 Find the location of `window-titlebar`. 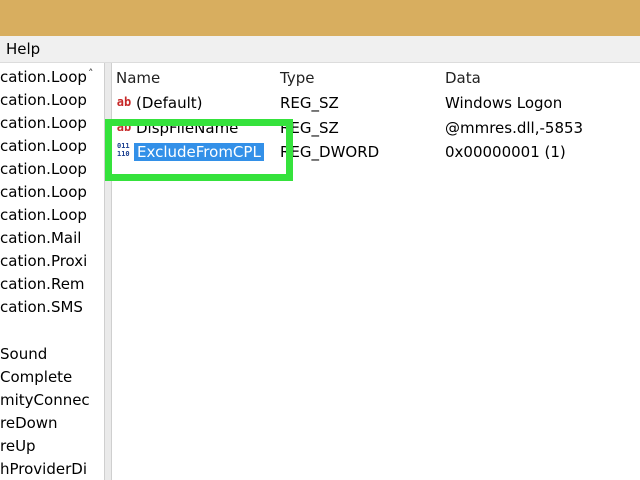

window-titlebar is located at coordinates (320, 18).